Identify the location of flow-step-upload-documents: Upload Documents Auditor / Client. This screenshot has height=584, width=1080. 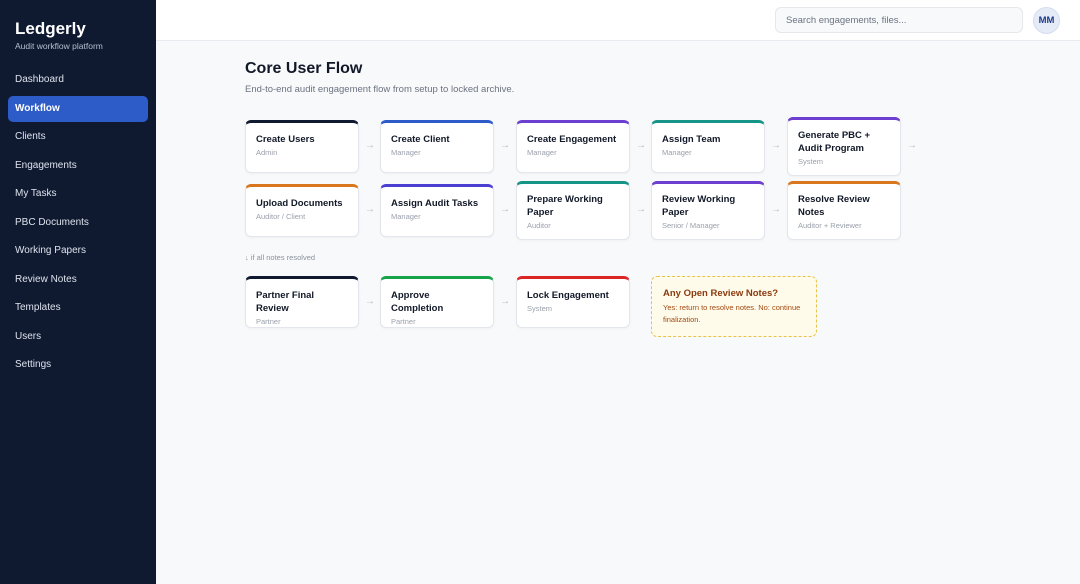
(302, 210).